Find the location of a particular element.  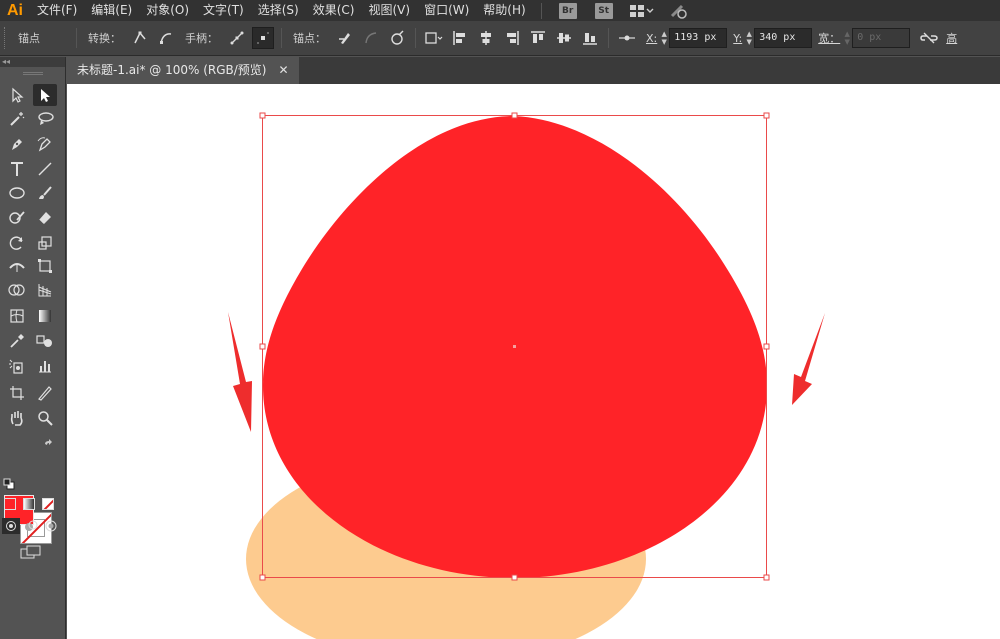

document-tab-title: 未标题-1.ai* @ 100% (RGB/预览) is located at coordinates (172, 70).